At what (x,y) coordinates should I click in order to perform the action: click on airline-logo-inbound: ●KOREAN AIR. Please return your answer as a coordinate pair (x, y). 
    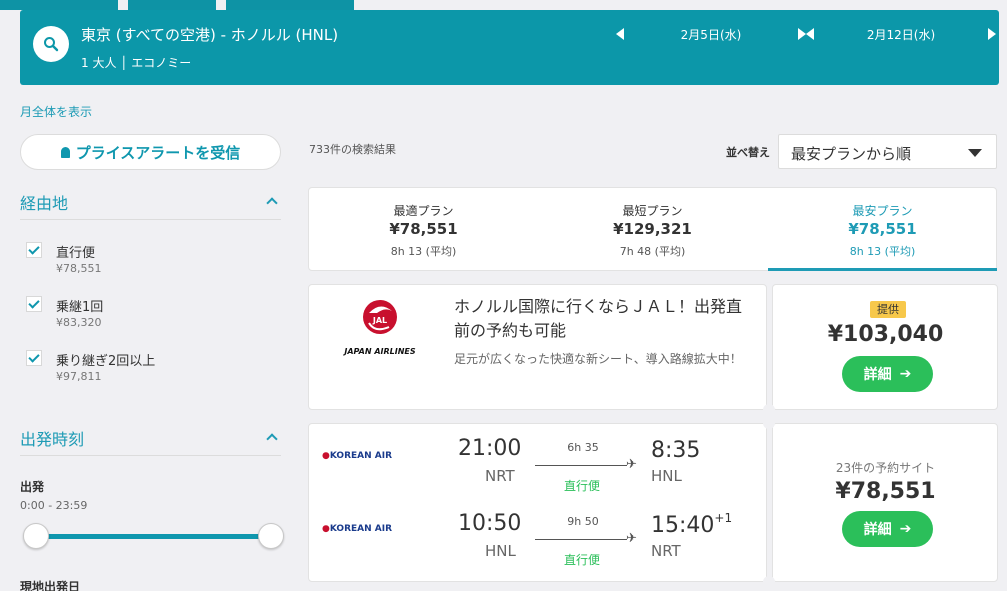
    Looking at the image, I should click on (357, 529).